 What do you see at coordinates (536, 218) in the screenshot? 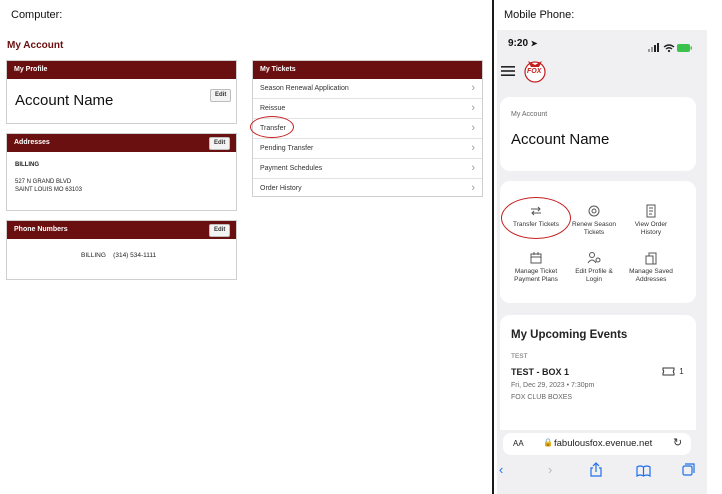
I see `transfer-tickets-highlight-circle` at bounding box center [536, 218].